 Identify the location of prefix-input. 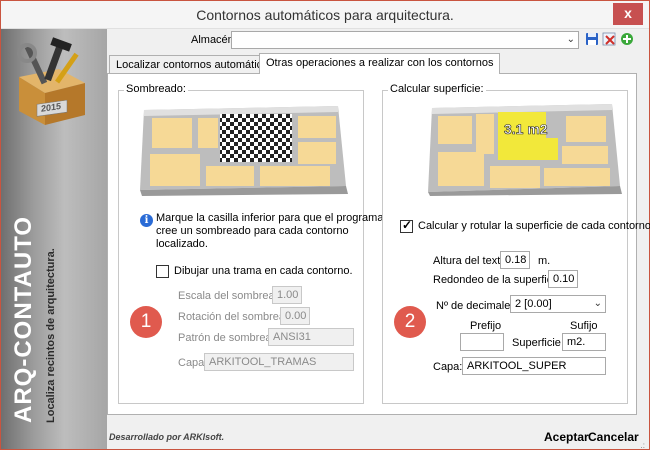
(482, 342).